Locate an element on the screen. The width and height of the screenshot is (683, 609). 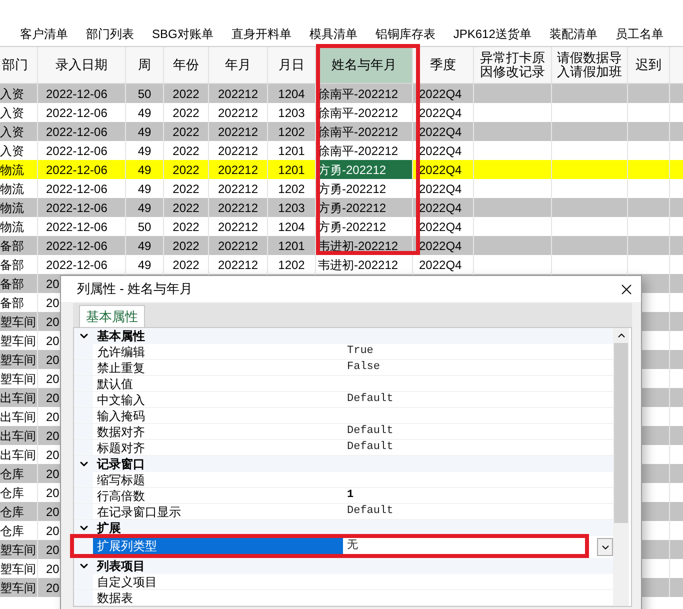
property-name: 自定义项目 is located at coordinates (218, 581).